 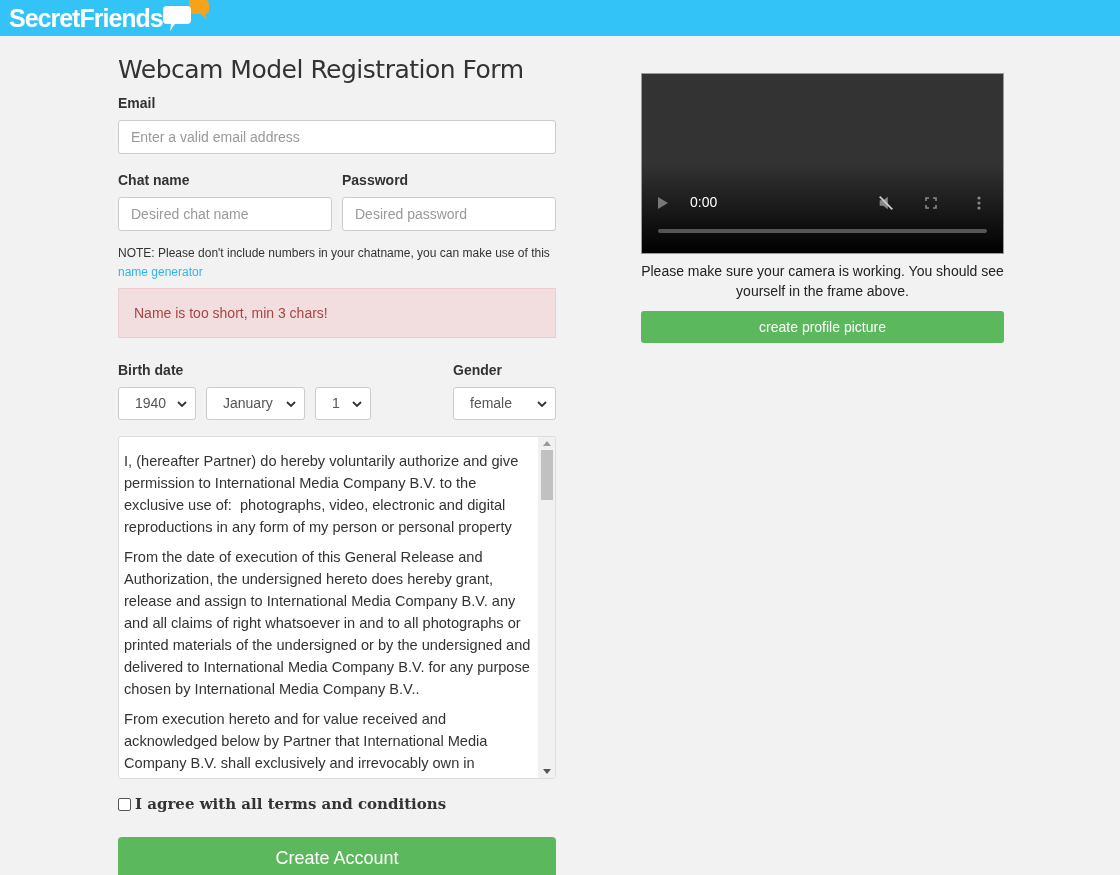 I want to click on chat-name-field: Desired chat name, so click(x=225, y=214).